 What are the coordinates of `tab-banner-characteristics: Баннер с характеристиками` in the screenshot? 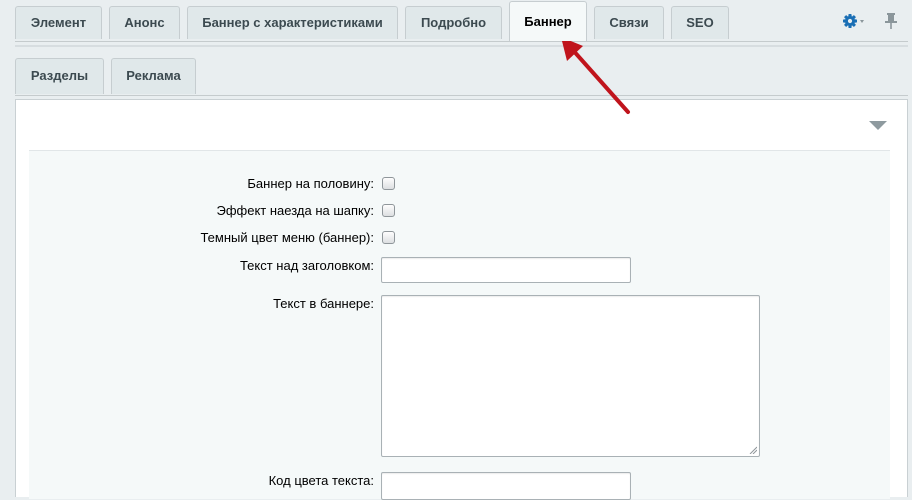 It's located at (292, 22).